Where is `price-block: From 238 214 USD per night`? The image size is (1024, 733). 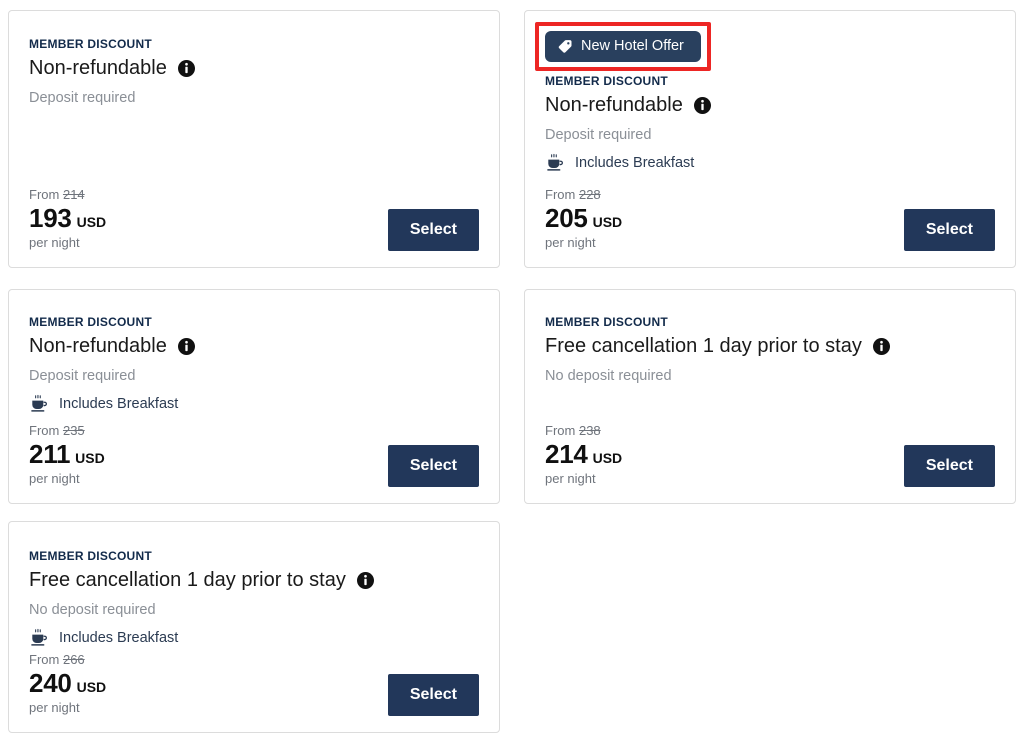 price-block: From 238 214 USD per night is located at coordinates (584, 455).